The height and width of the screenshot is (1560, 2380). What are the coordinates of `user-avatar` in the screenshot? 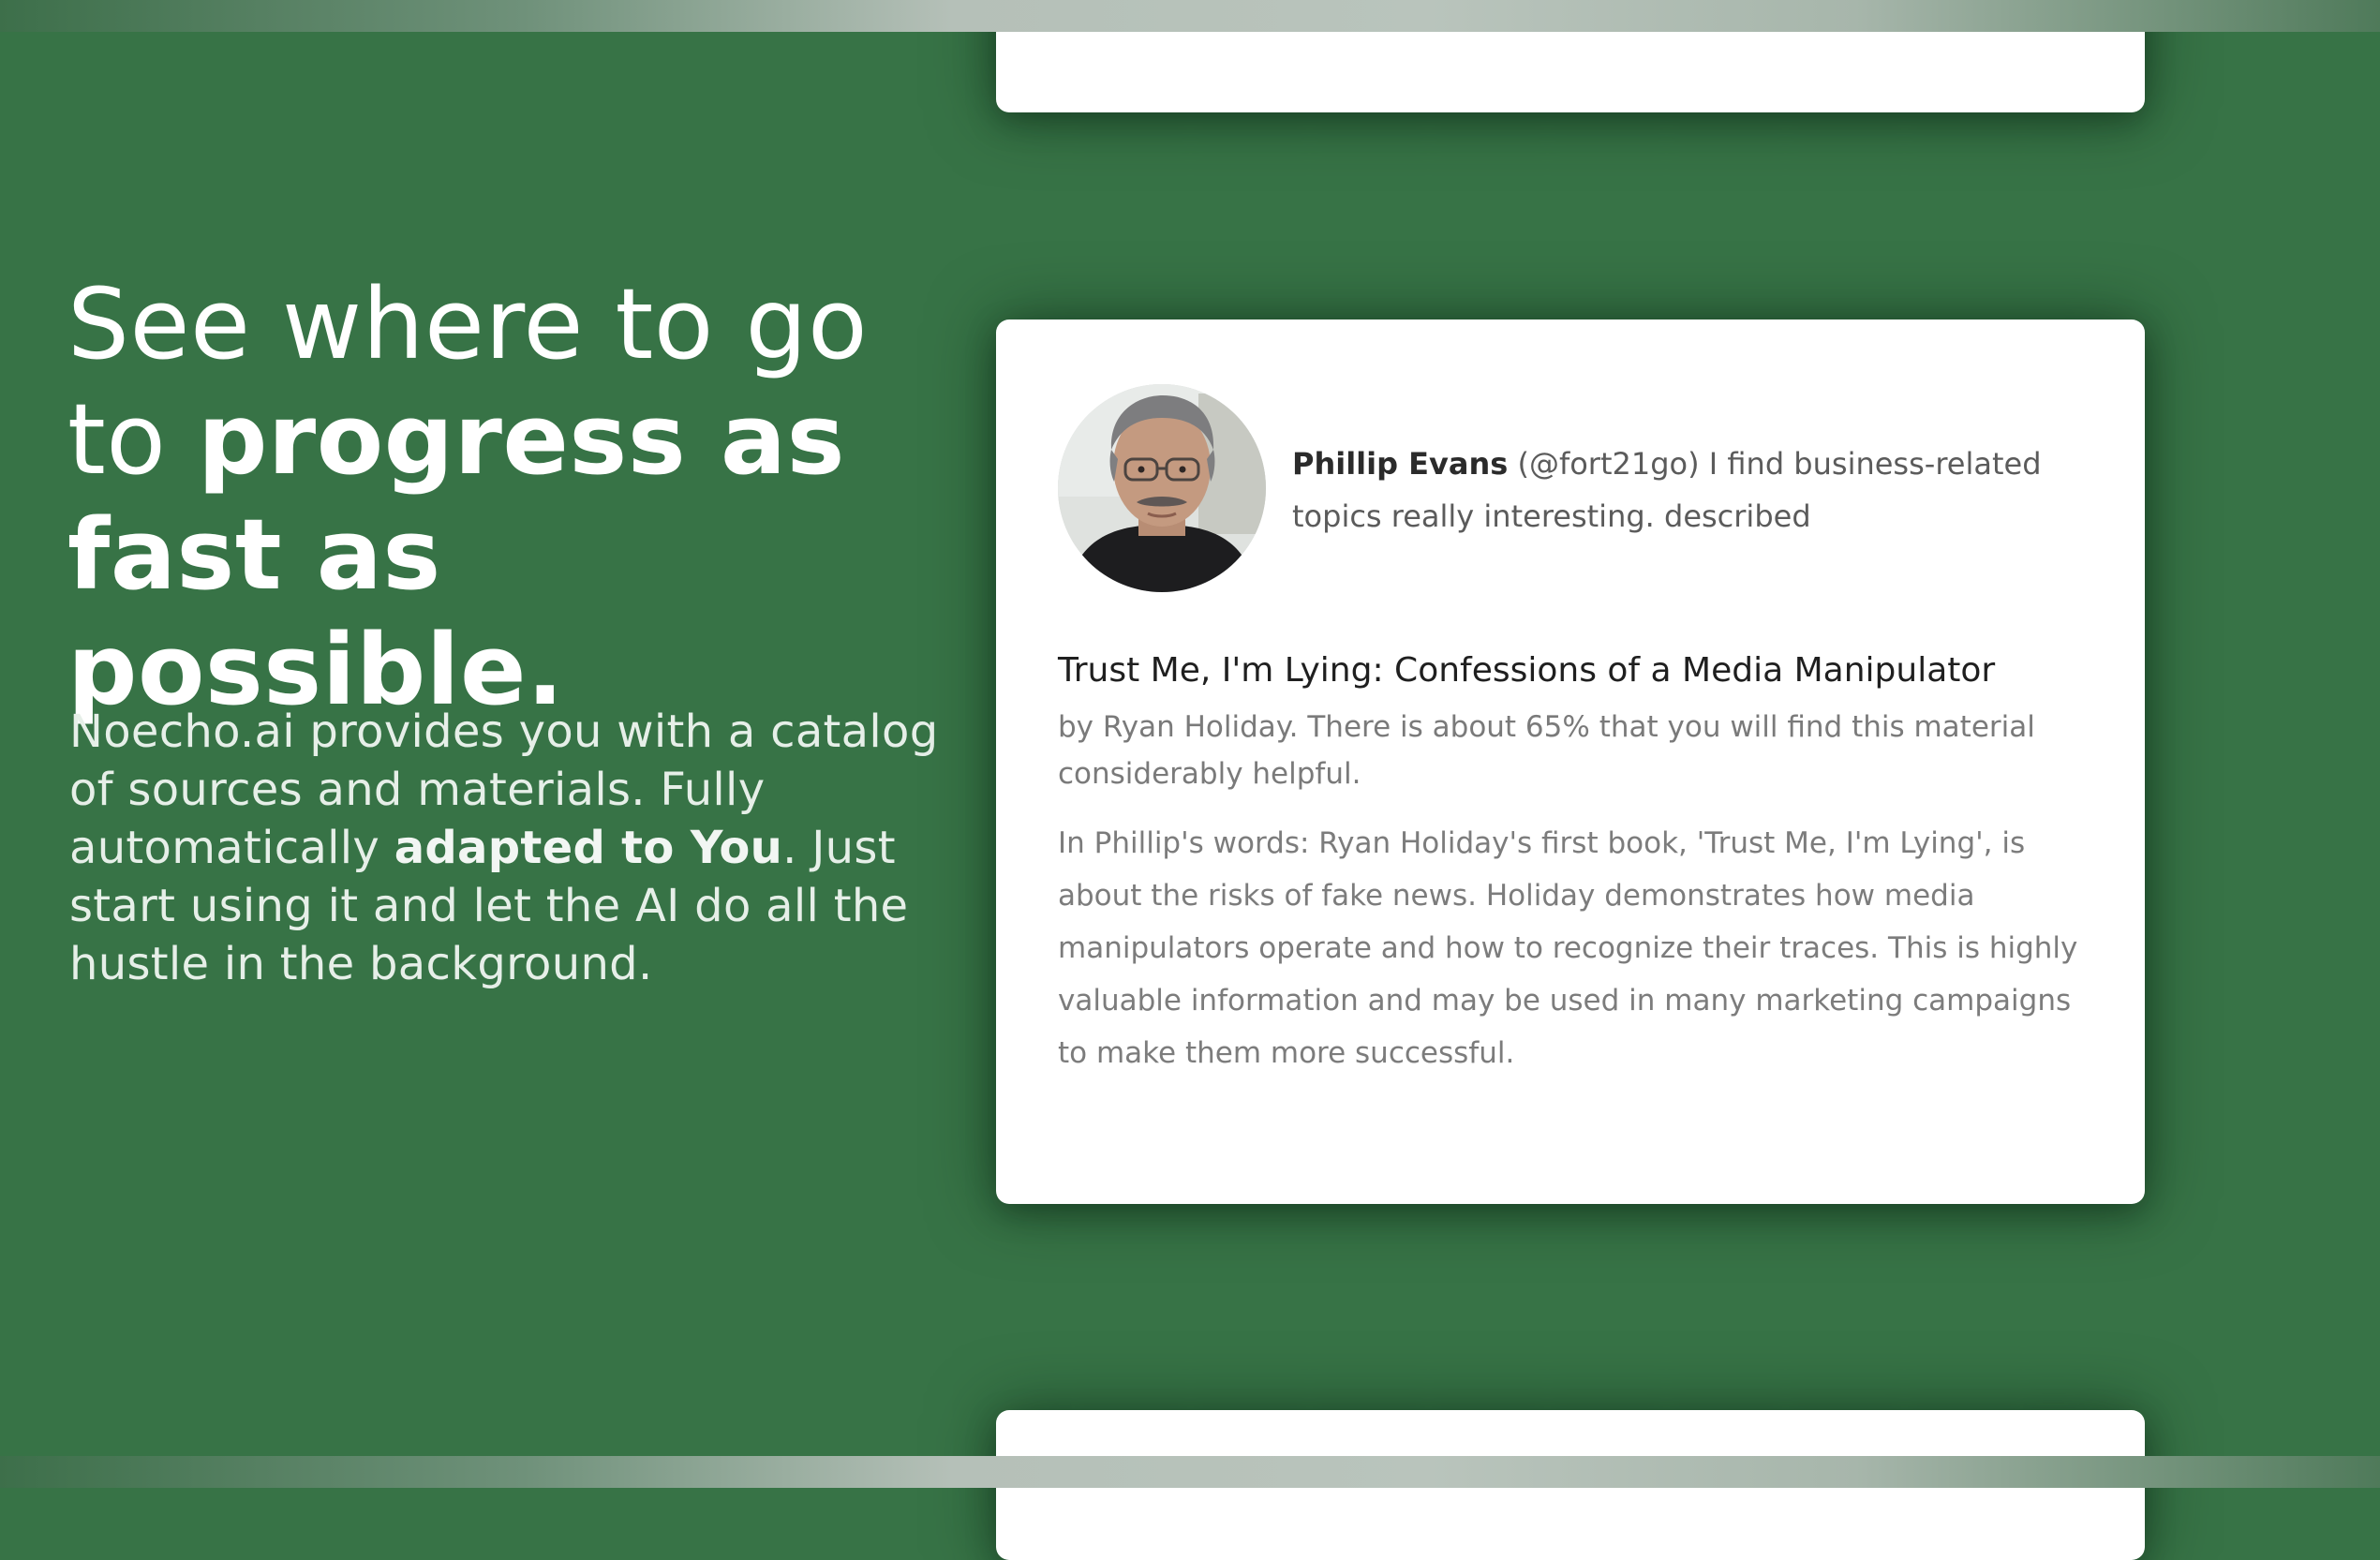 It's located at (1162, 488).